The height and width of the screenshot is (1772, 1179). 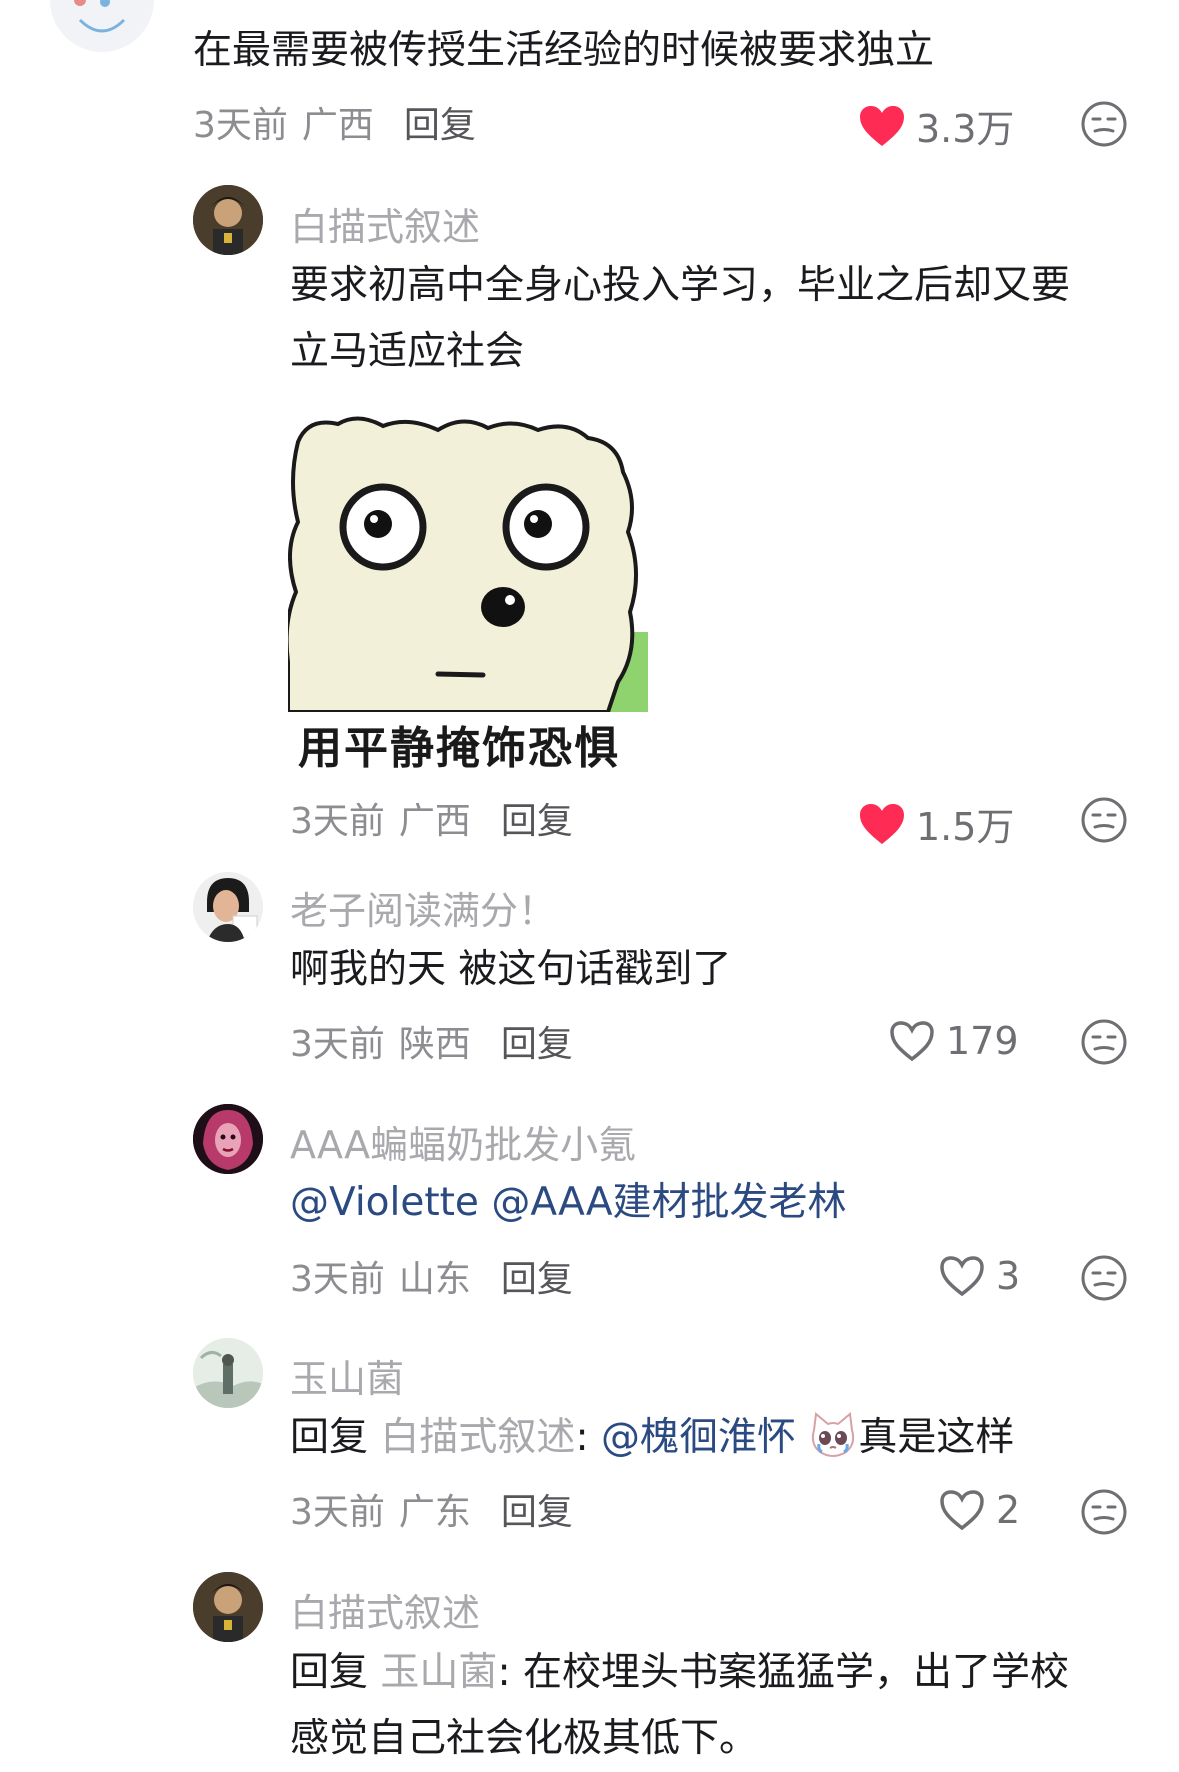 What do you see at coordinates (1008, 1276) in the screenshot?
I see `like-count: 3` at bounding box center [1008, 1276].